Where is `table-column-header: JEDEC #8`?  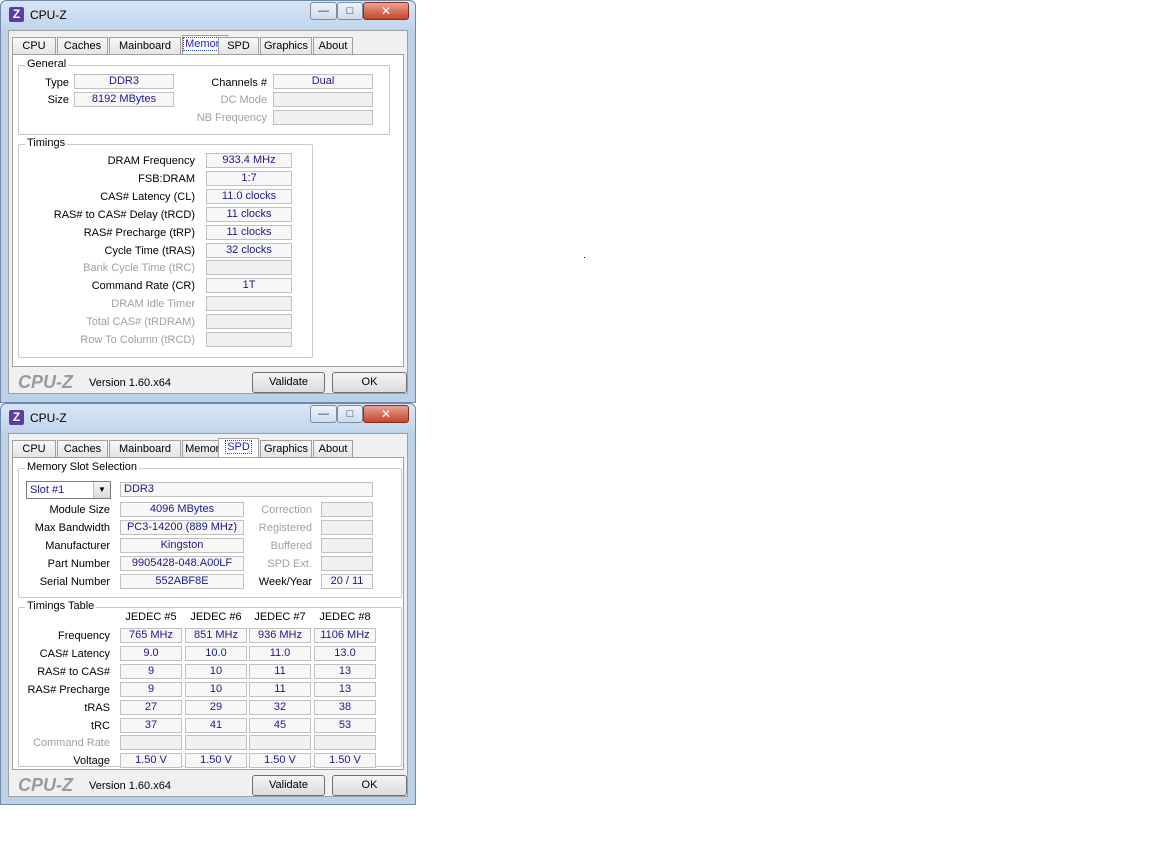
table-column-header: JEDEC #8 is located at coordinates (345, 617).